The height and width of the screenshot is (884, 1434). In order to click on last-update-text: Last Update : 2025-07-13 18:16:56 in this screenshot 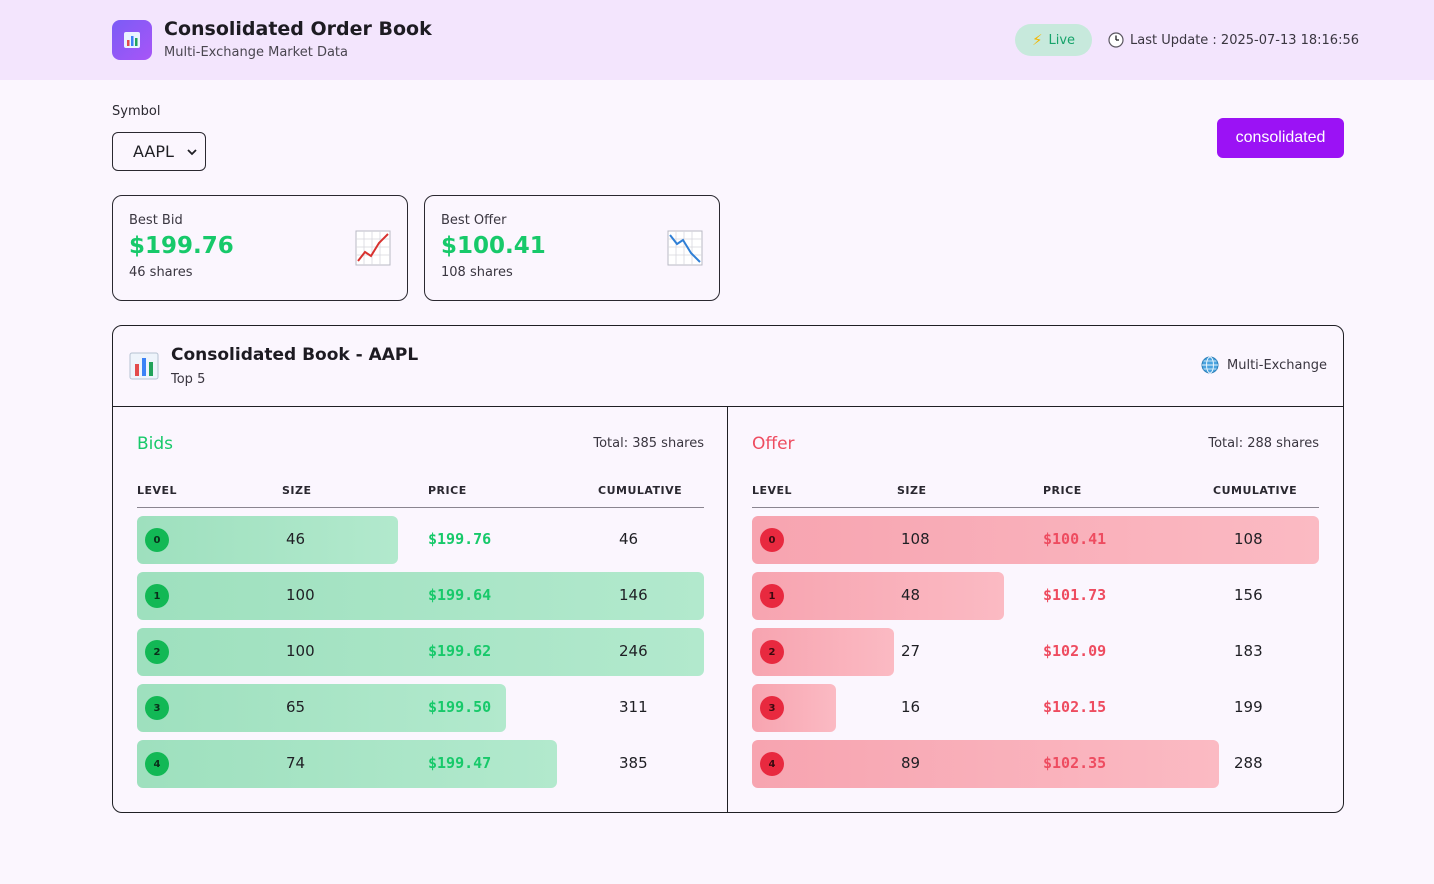, I will do `click(1245, 40)`.